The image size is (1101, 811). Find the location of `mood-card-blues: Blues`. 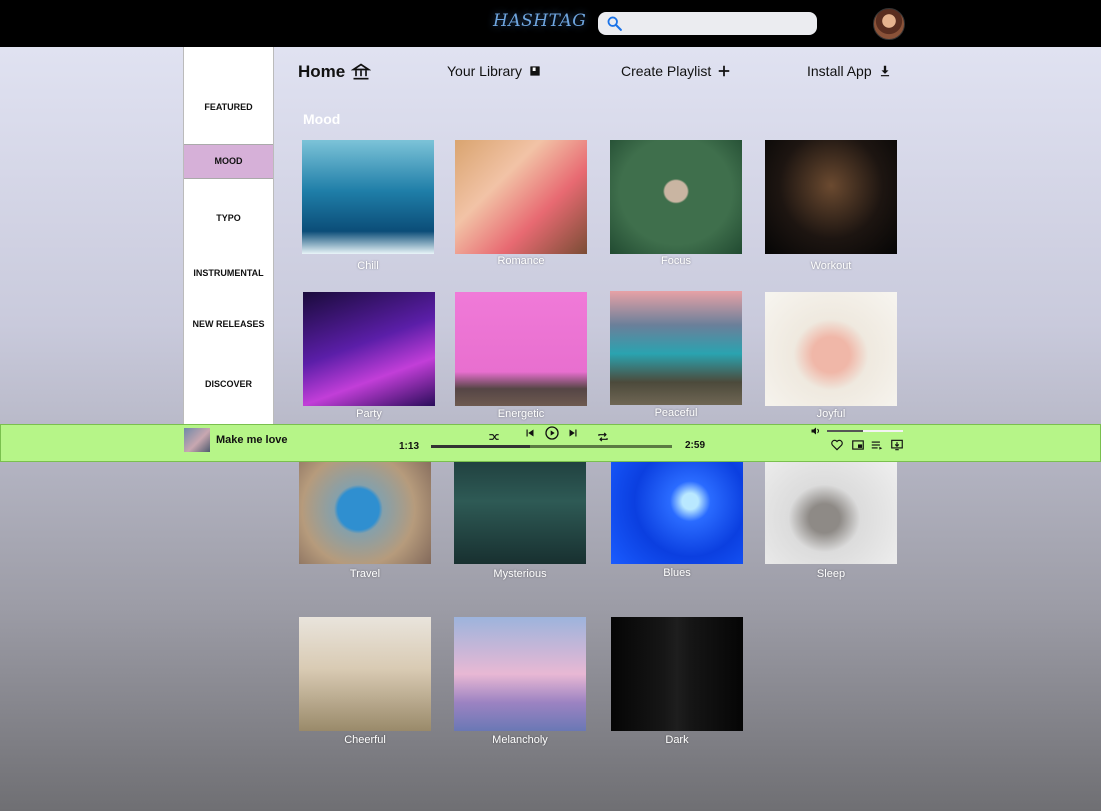

mood-card-blues: Blues is located at coordinates (677, 514).